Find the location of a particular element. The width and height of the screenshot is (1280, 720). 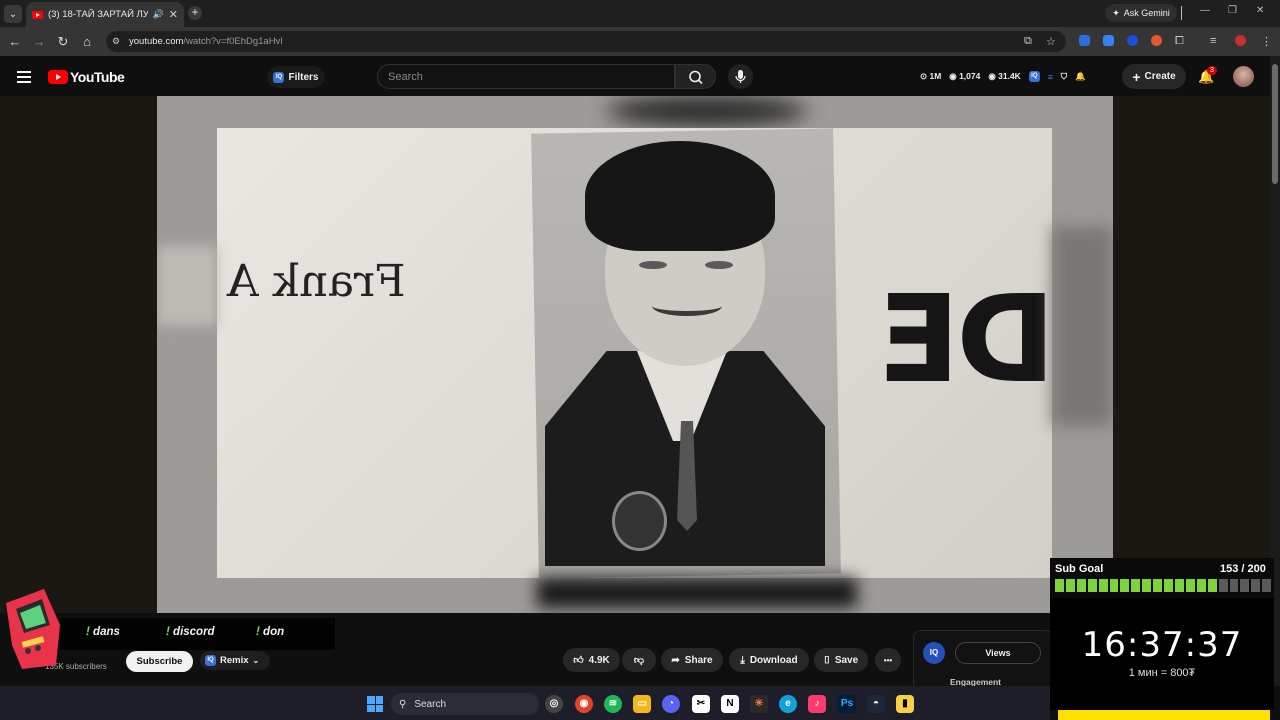

edge-icon: e is located at coordinates (788, 704).